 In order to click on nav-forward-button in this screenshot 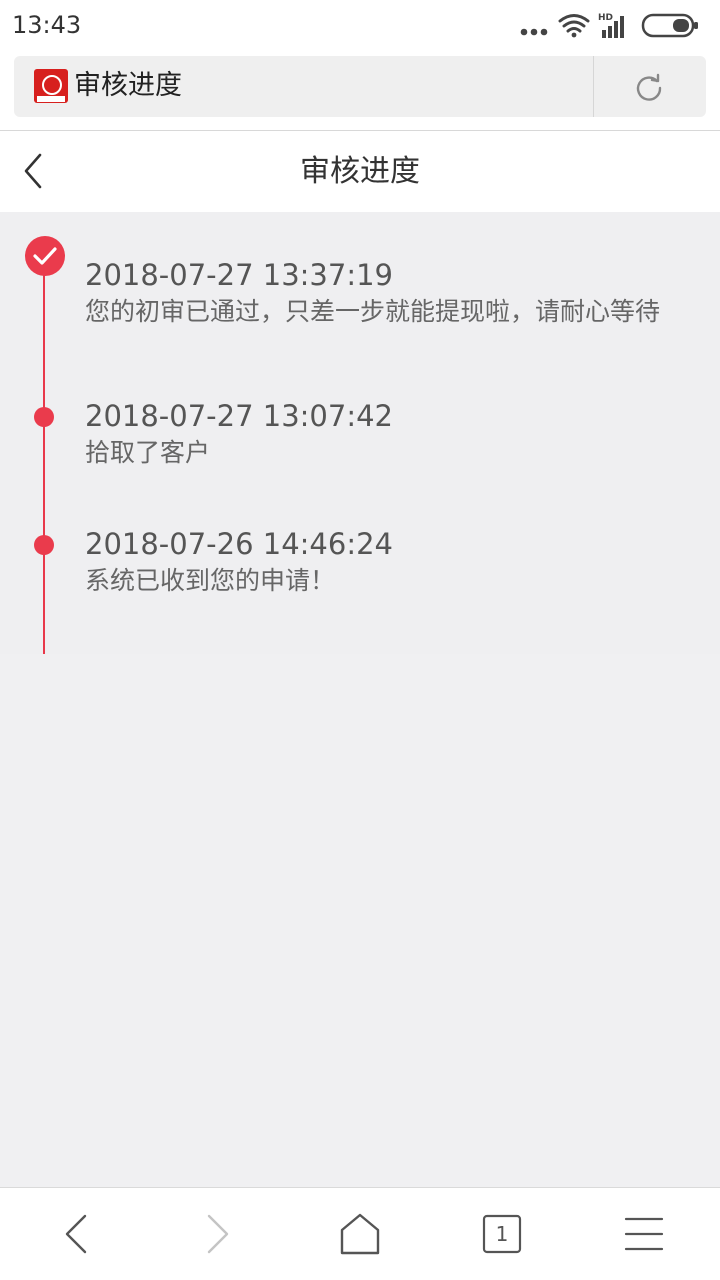, I will do `click(218, 1234)`.